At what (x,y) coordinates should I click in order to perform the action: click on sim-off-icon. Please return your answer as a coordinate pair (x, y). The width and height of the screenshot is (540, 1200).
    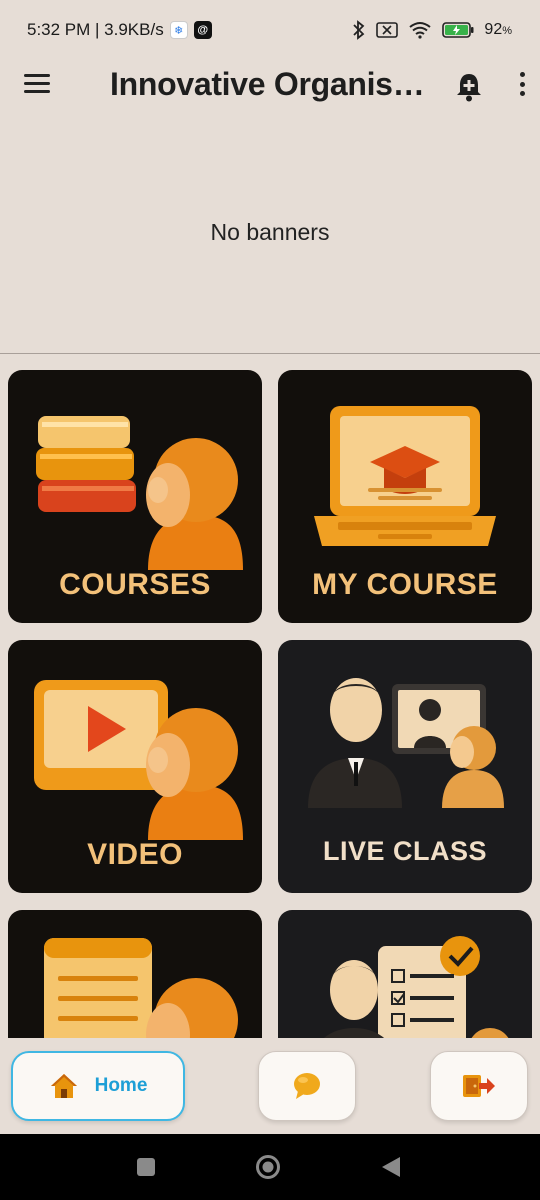
    Looking at the image, I should click on (387, 30).